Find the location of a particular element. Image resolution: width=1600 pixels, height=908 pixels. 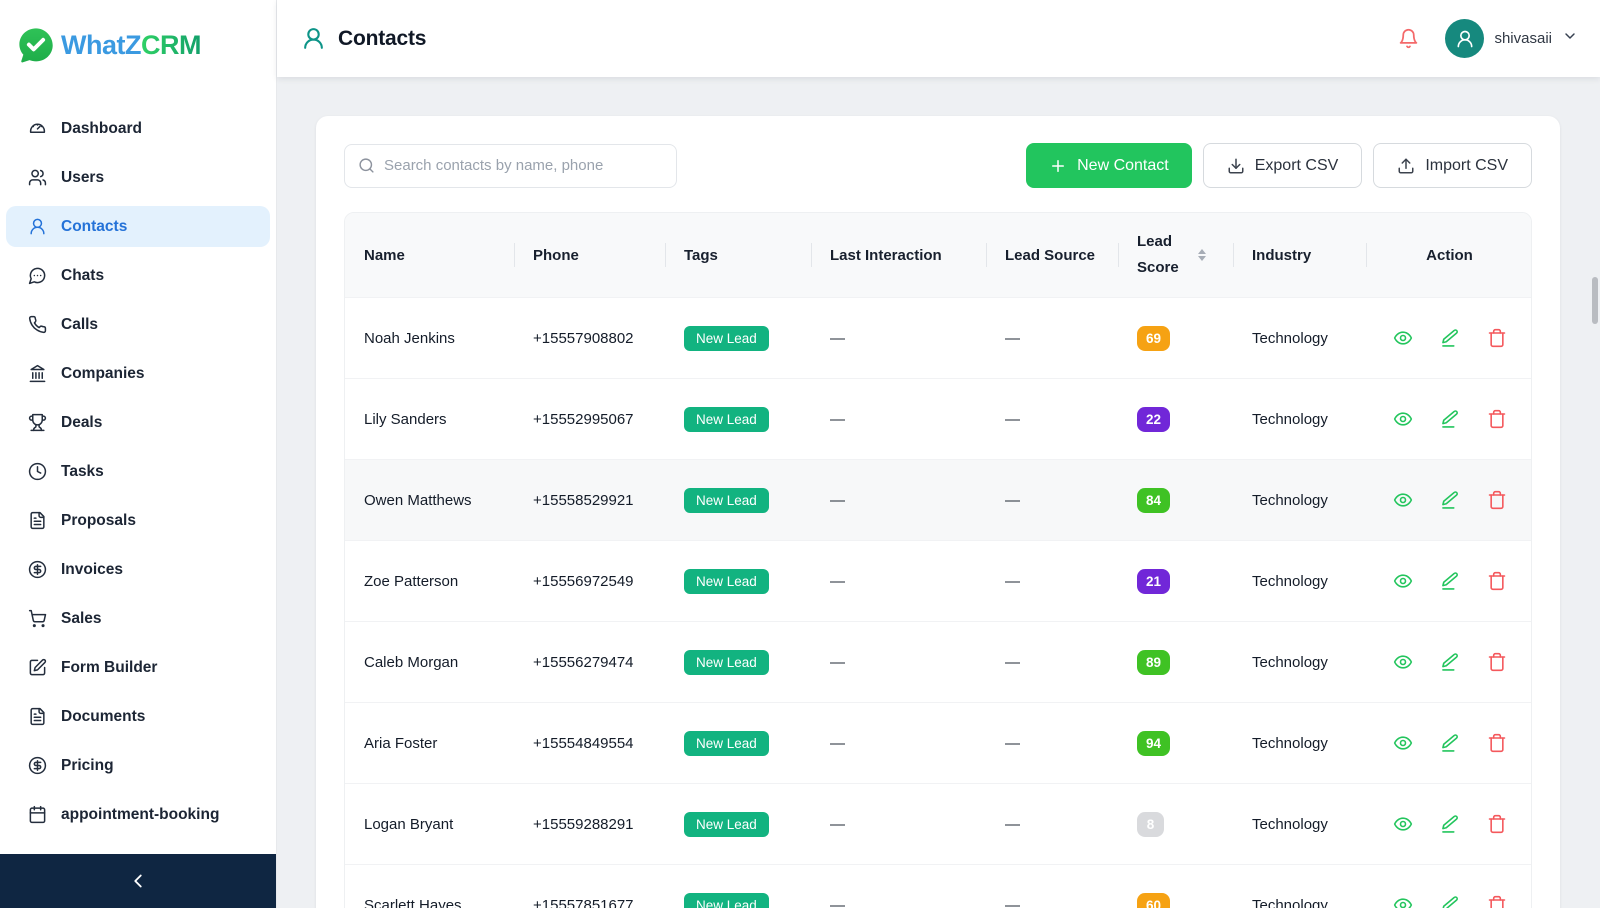

sidebar-item-contacts: Contacts is located at coordinates (138, 226).